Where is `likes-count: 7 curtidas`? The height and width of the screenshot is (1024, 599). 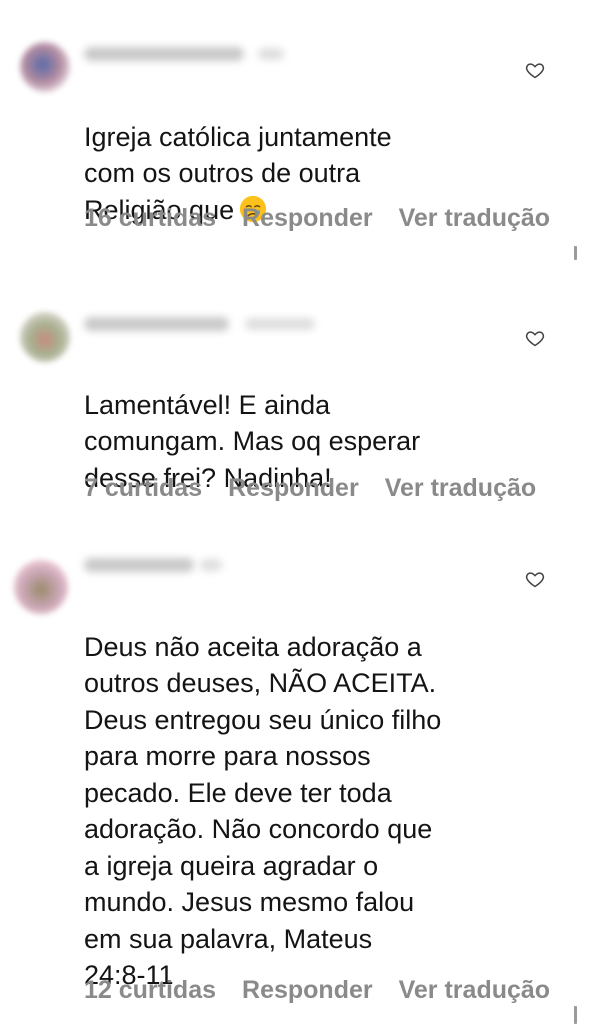
likes-count: 7 curtidas is located at coordinates (143, 488).